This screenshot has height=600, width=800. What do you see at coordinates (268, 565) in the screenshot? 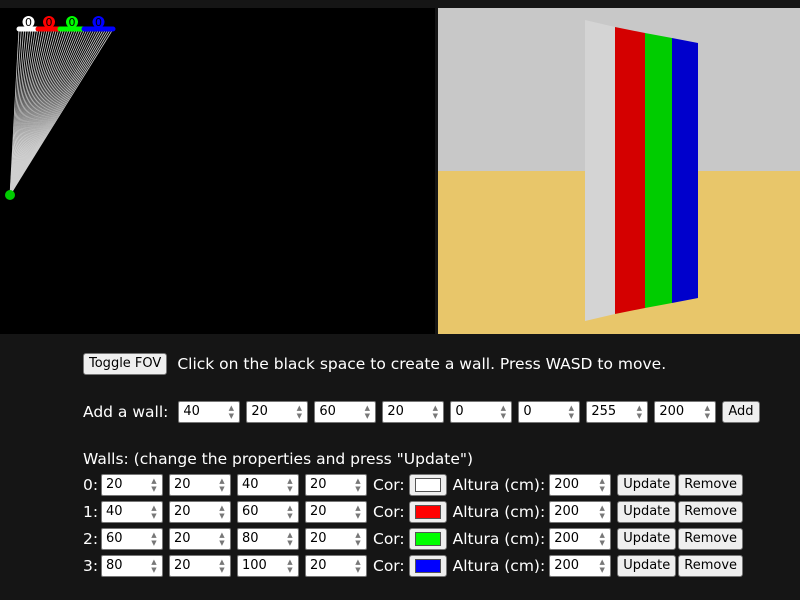
I see `wall-x2-input: 100 ▲ ▼` at bounding box center [268, 565].